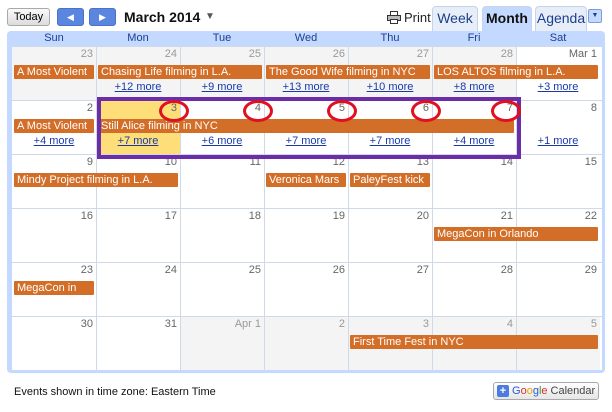 This screenshot has width=612, height=412. Describe the element at coordinates (86, 270) in the screenshot. I see `day-number: 23` at that location.